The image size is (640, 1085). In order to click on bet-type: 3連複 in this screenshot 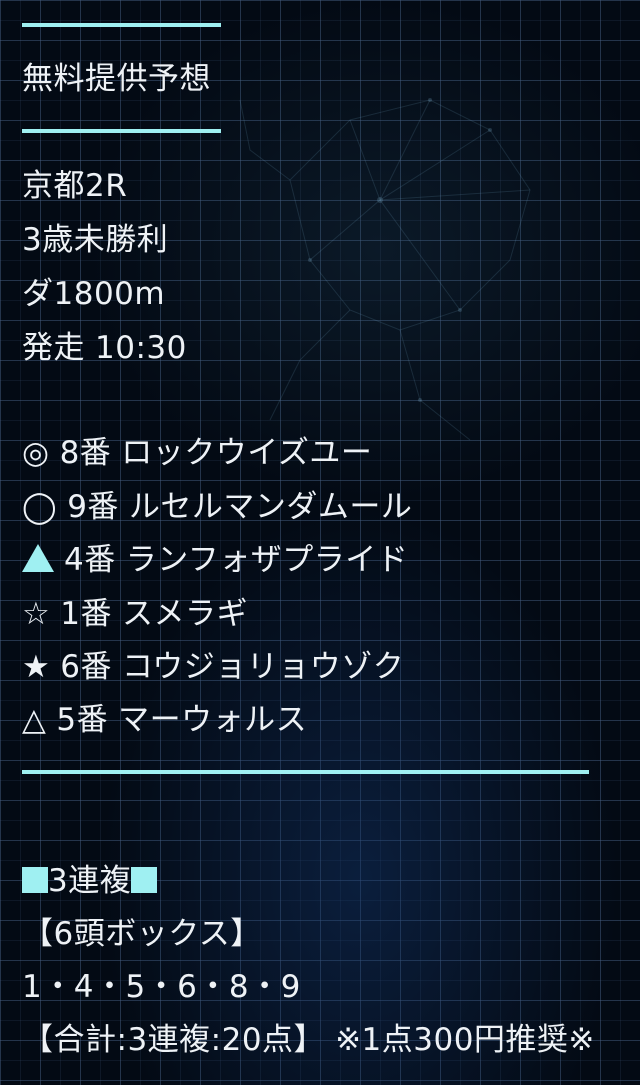, I will do `click(90, 881)`.